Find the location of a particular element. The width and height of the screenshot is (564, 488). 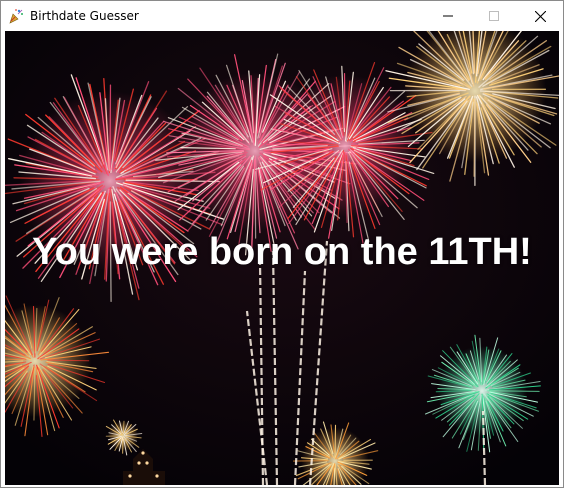

minimize-icon is located at coordinates (448, 16).